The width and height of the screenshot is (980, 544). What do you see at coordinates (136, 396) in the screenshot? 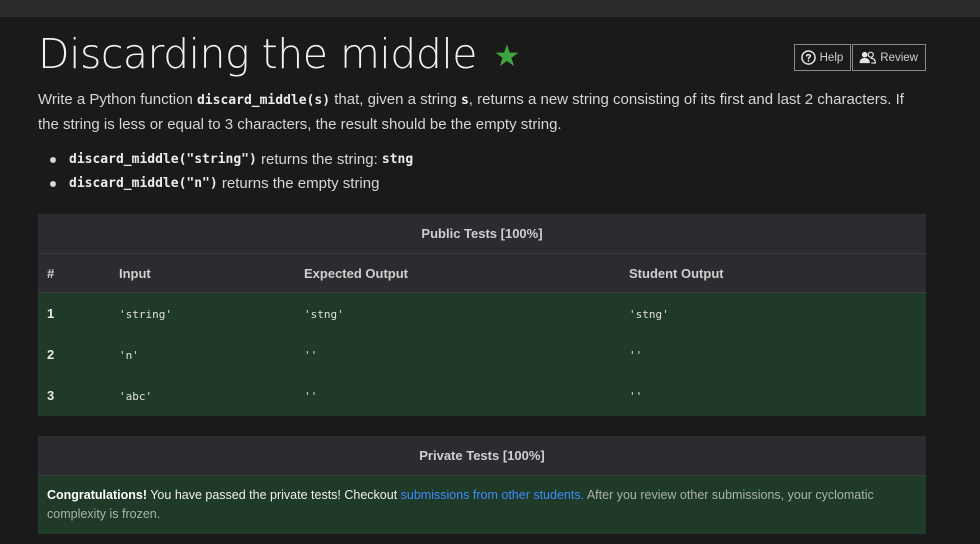
I see `row-input: 'abc'` at bounding box center [136, 396].